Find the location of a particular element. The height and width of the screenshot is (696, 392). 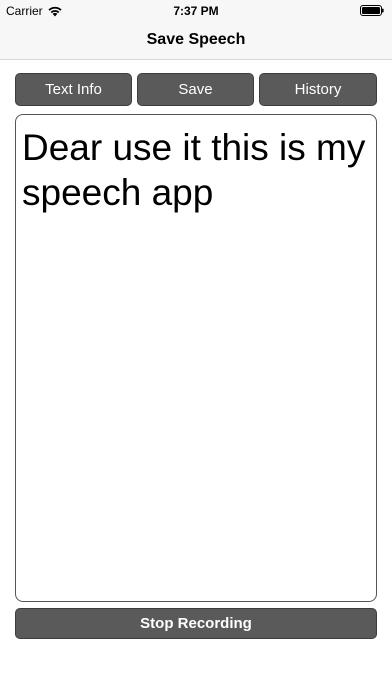

status-bar: Carrier 7:37 PM is located at coordinates (196, 11).